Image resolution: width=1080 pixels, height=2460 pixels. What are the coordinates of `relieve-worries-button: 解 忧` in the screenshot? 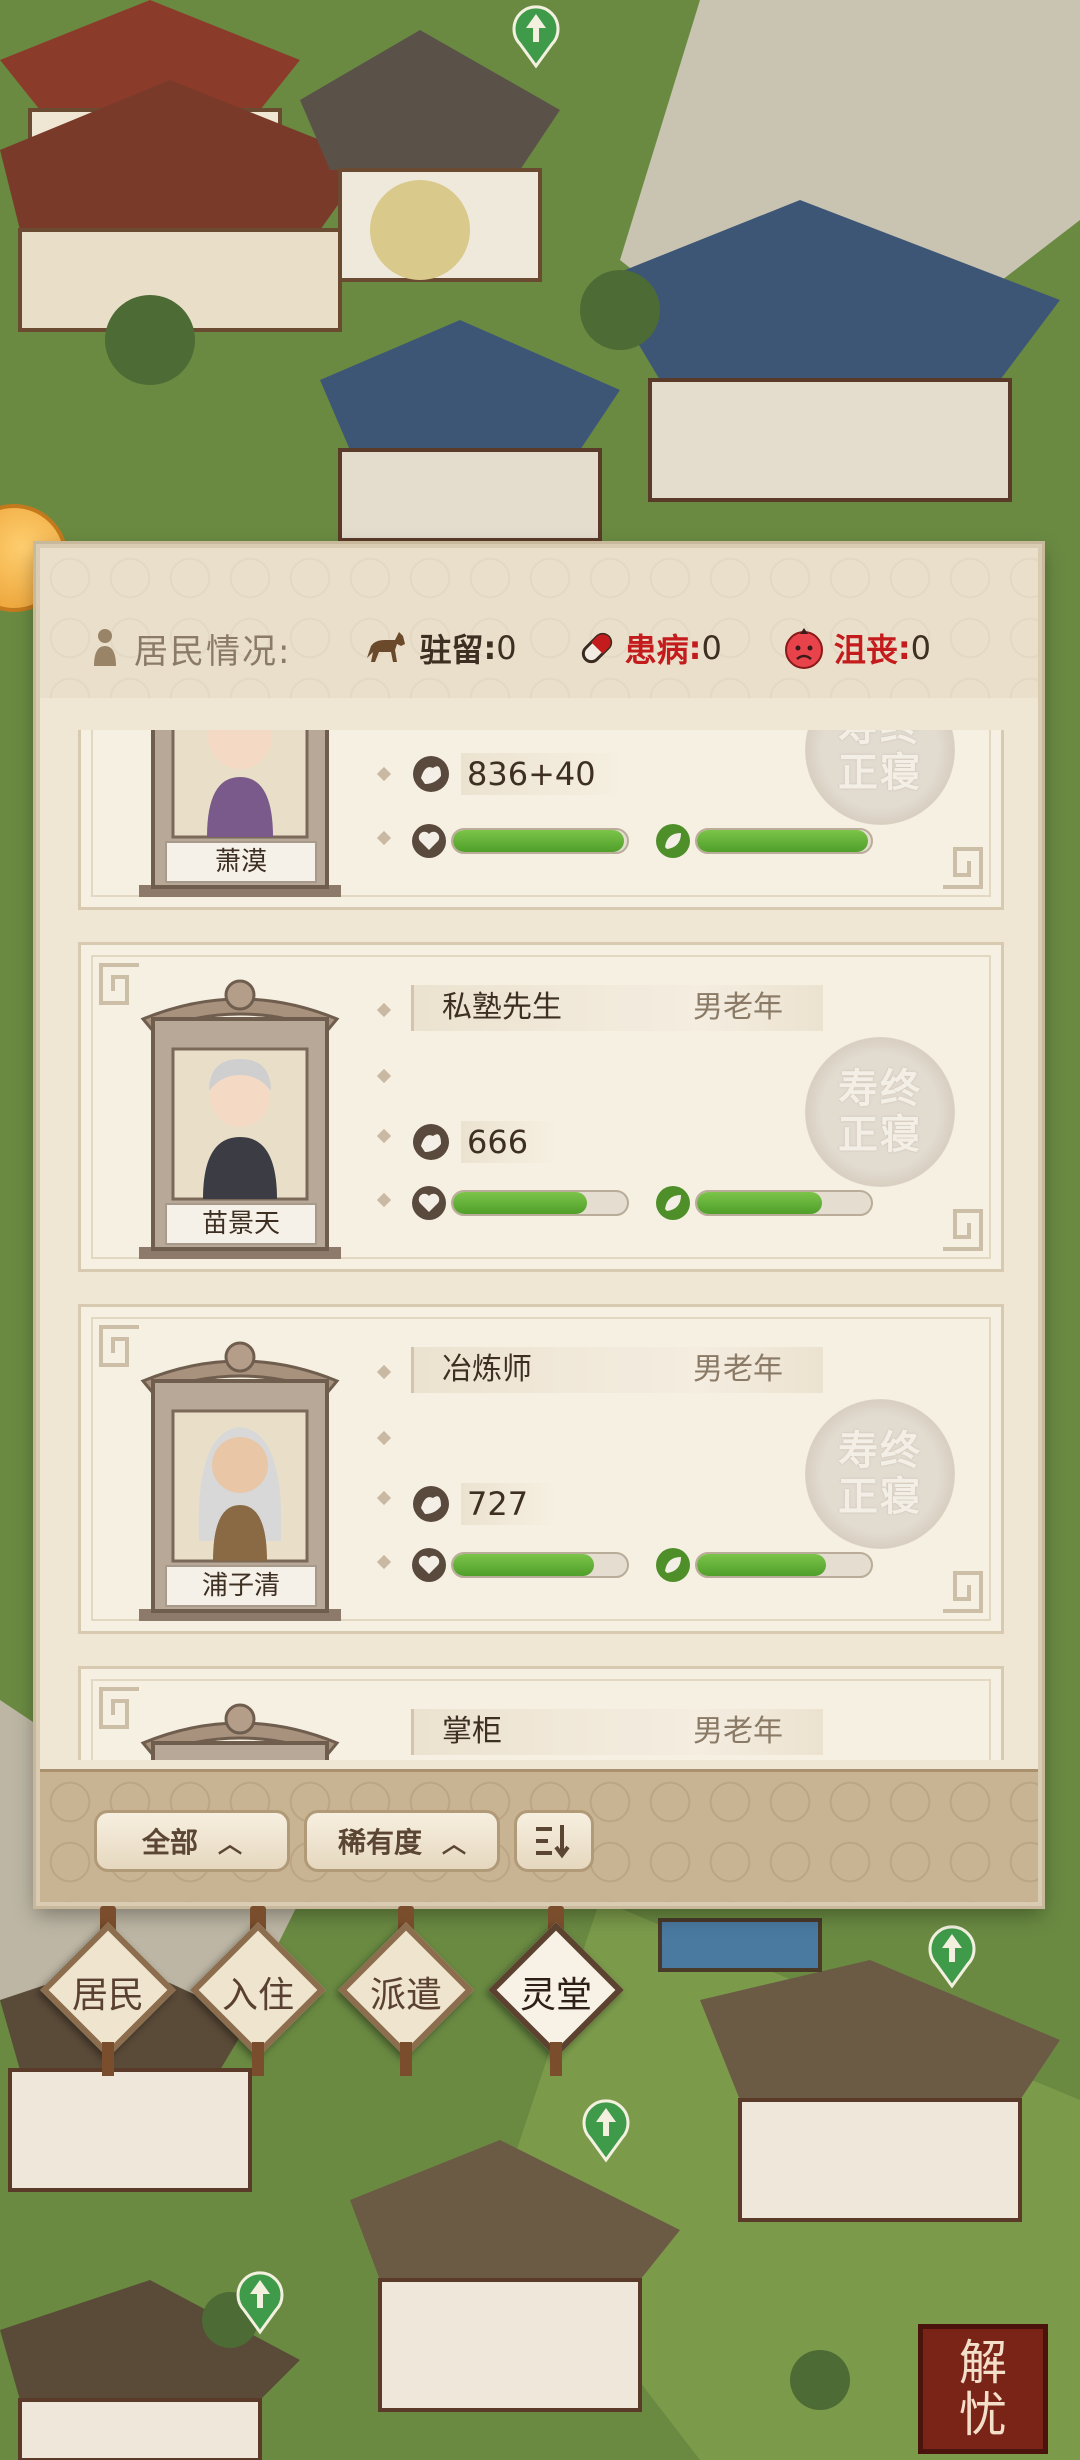 It's located at (983, 2389).